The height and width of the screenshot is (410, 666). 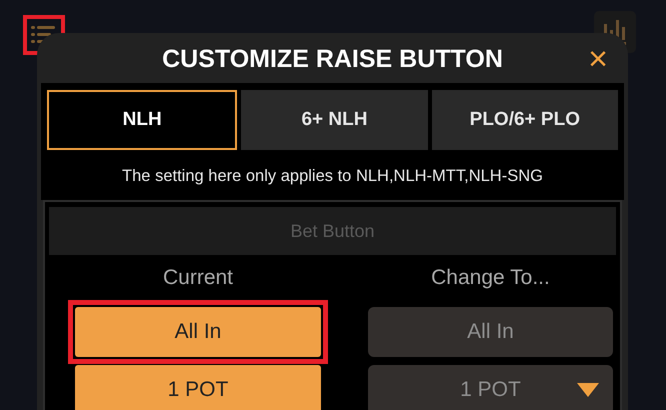 I want to click on section-title: Bet Button, so click(x=332, y=231).